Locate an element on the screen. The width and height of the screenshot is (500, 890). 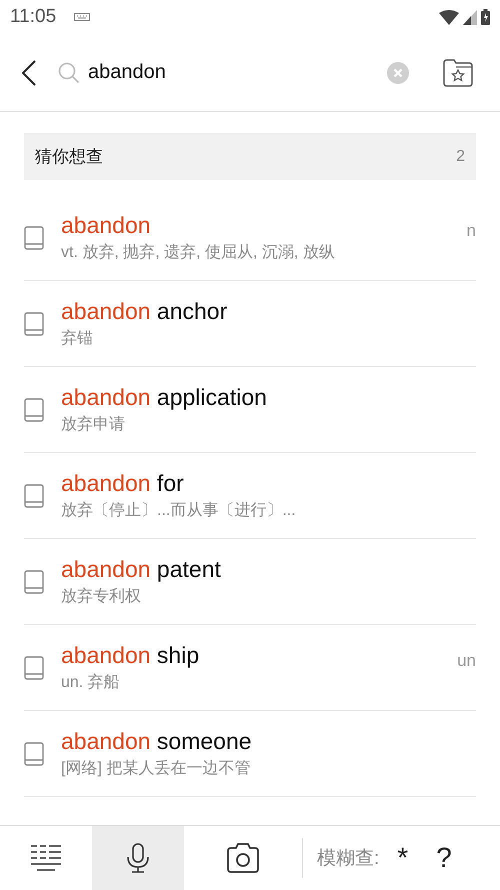
favorites-folder-icon is located at coordinates (458, 72).